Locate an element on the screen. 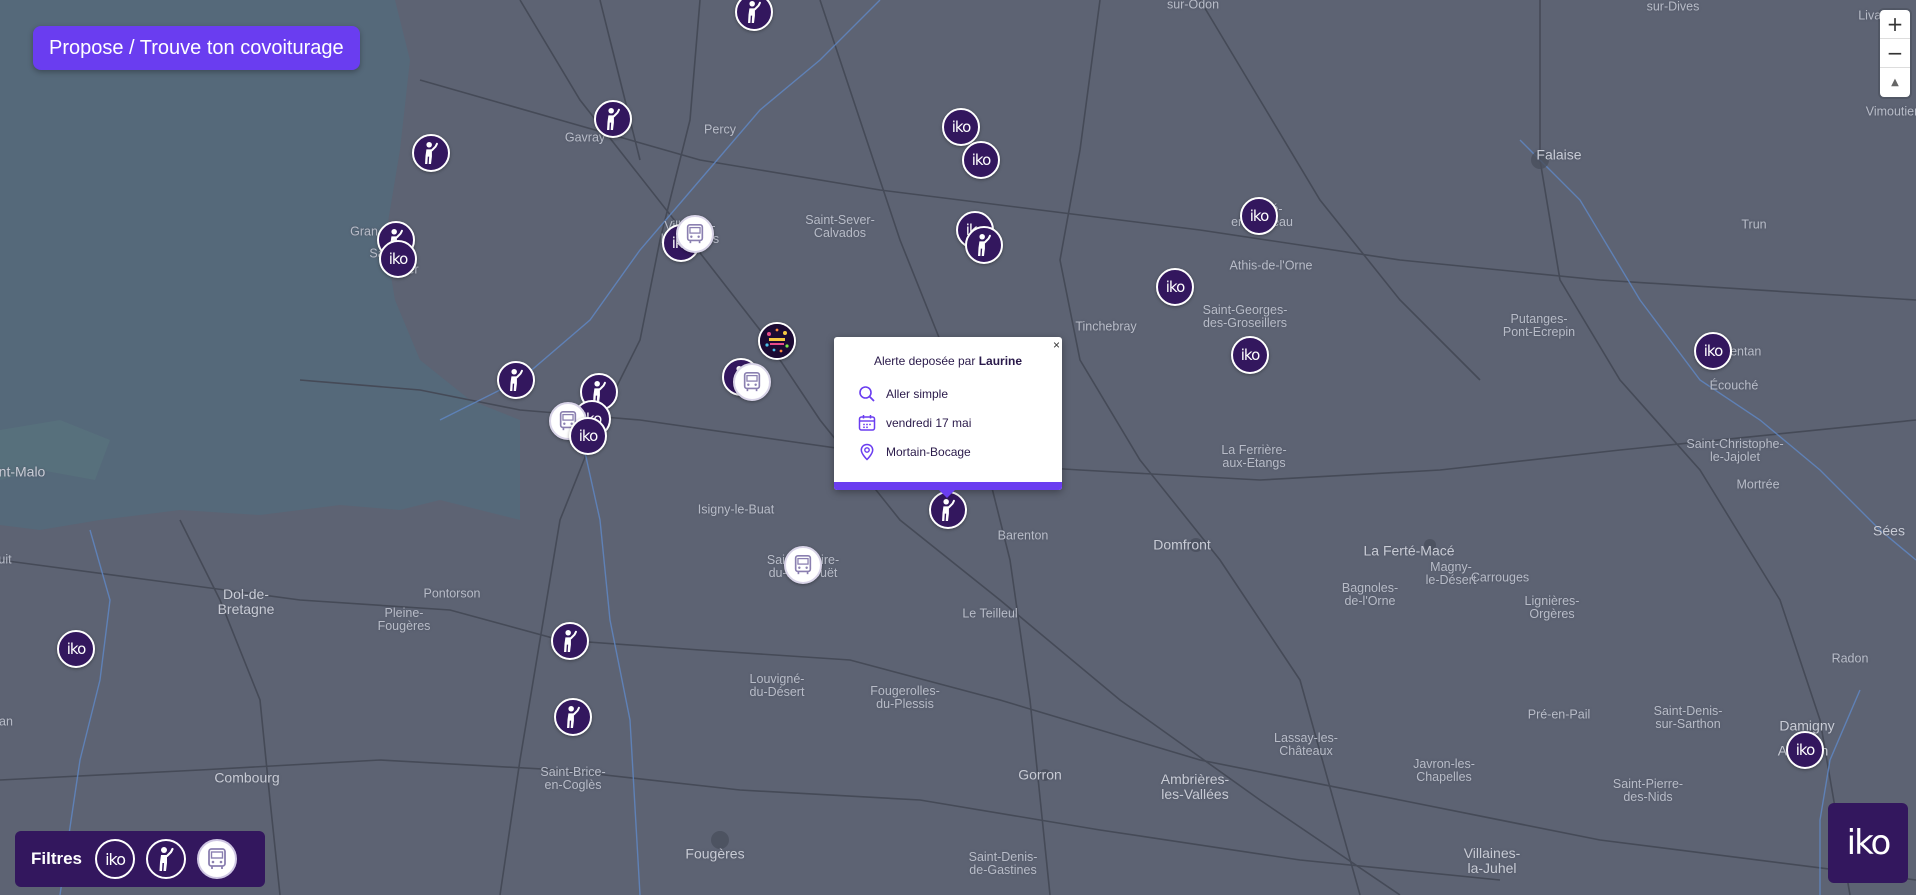  place-label: Louvigné- du-Désert is located at coordinates (777, 685).